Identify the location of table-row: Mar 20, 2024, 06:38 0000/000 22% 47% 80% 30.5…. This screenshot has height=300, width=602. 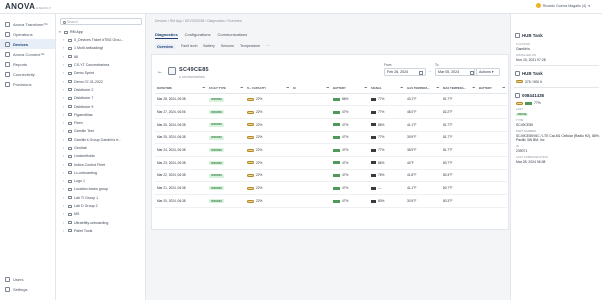
(331, 201).